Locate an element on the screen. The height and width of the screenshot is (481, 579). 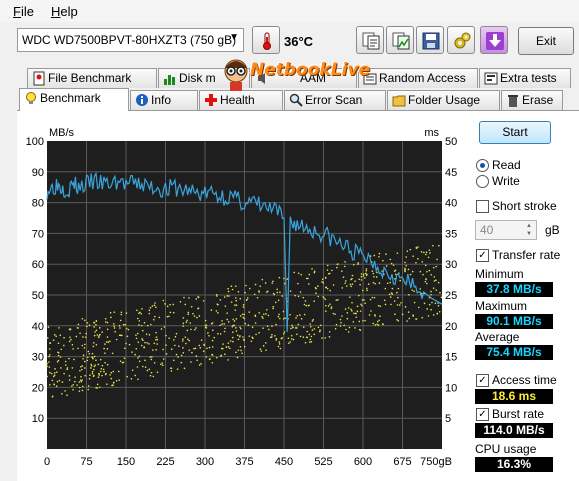
burst-rate-checkbox: ✓ is located at coordinates (482, 414).